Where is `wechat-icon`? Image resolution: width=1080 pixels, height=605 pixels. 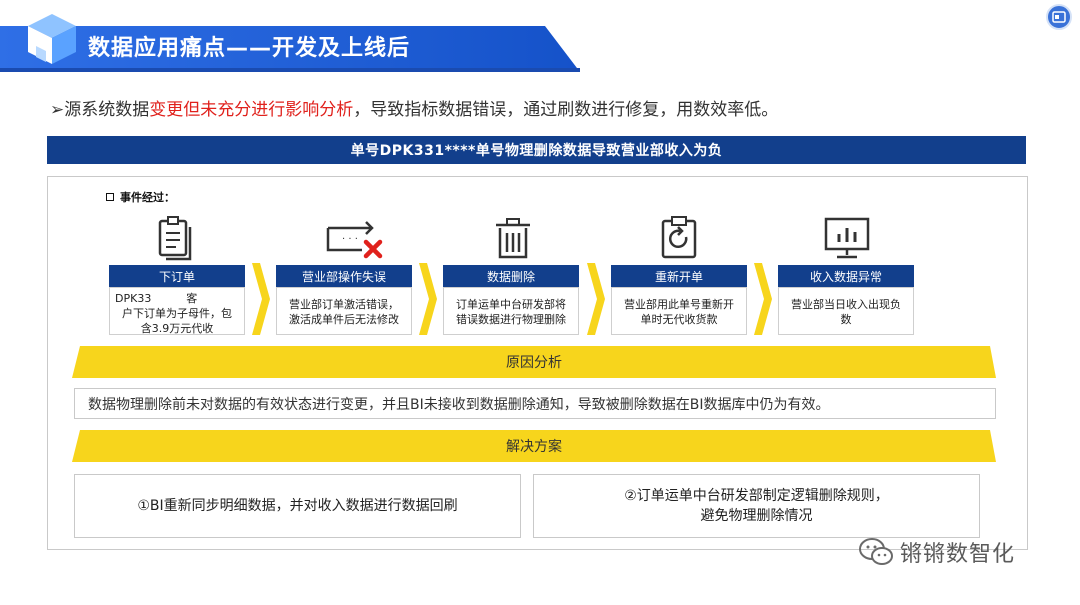
wechat-icon is located at coordinates (876, 551).